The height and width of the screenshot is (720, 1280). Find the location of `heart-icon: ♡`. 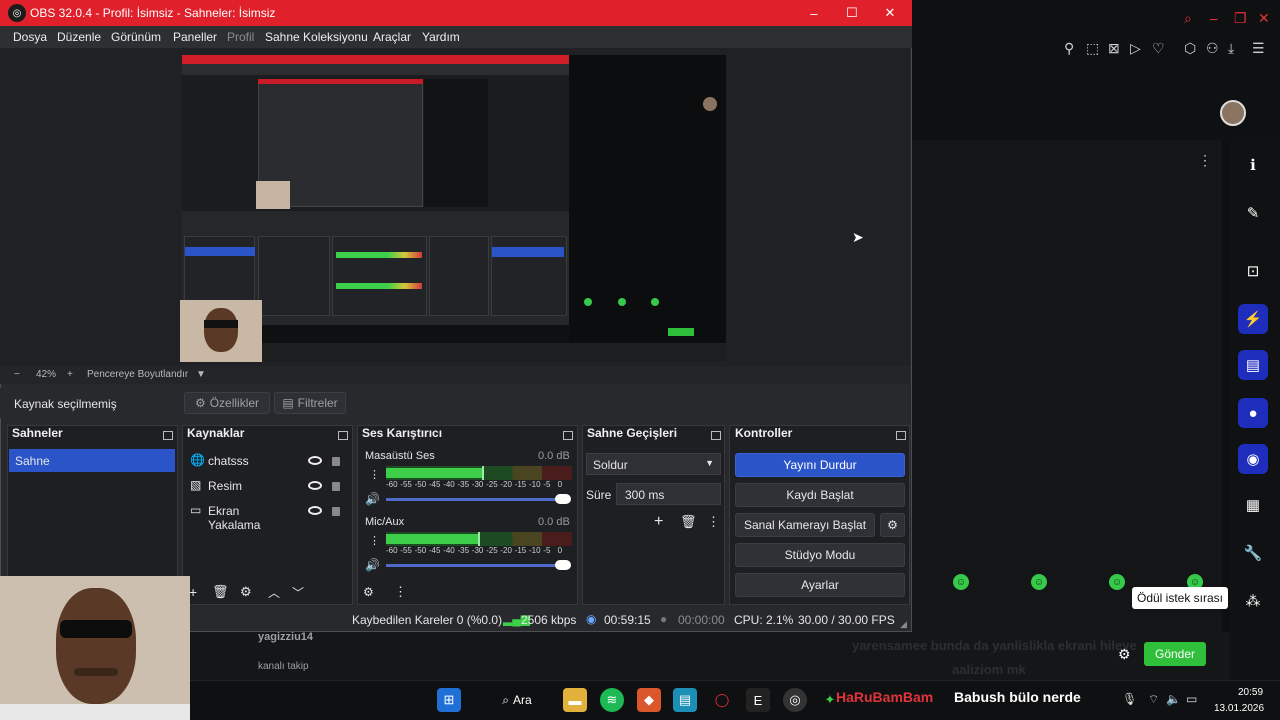

heart-icon: ♡ is located at coordinates (1158, 48).